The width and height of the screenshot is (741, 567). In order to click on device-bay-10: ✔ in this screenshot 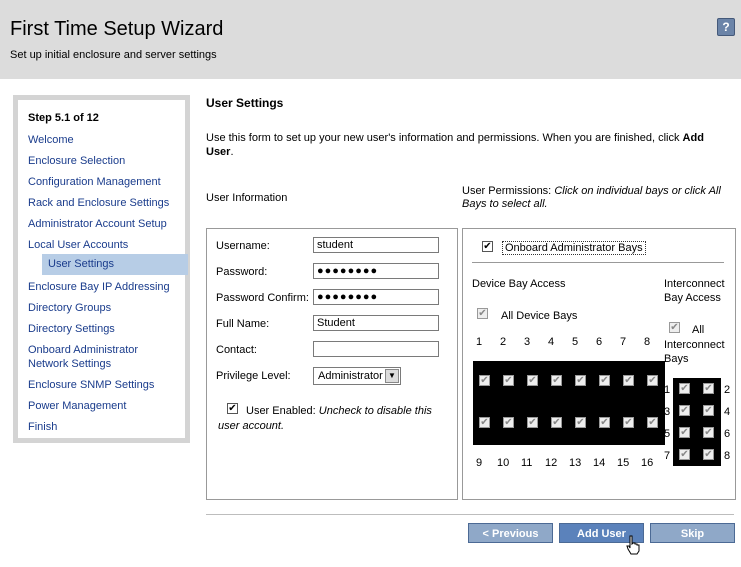, I will do `click(509, 423)`.